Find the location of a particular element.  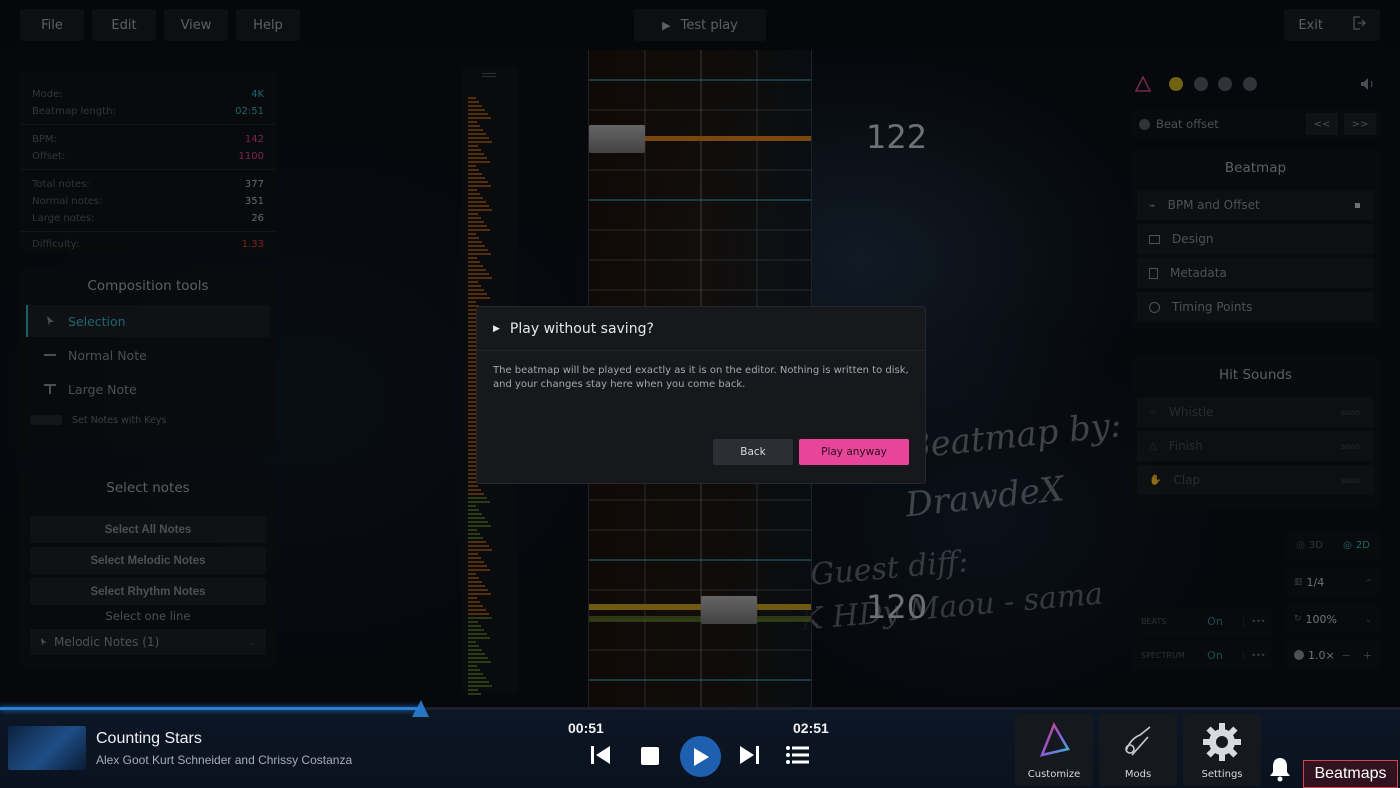

bpm-offset-label: BPM and Offset is located at coordinates (1213, 205).